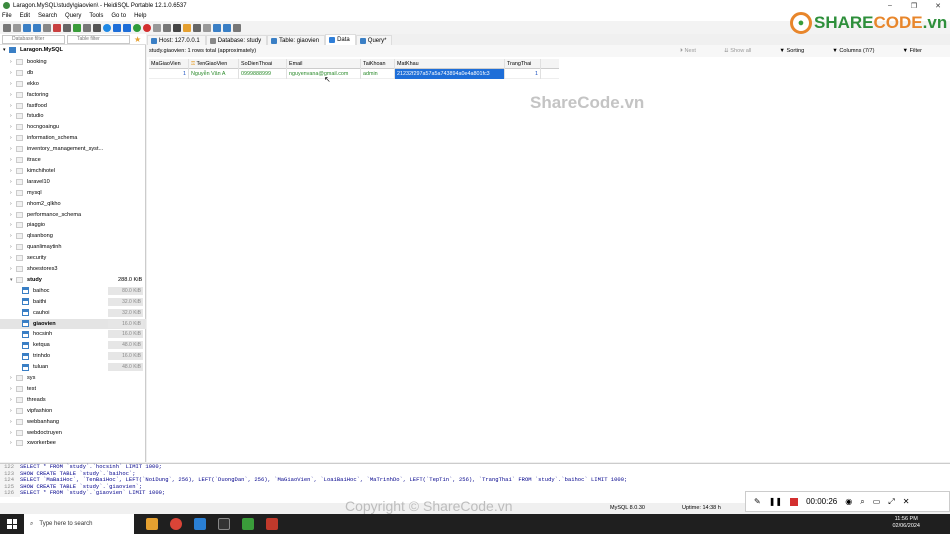  Describe the element at coordinates (73, 73) in the screenshot. I see `tree-database: › db` at that location.